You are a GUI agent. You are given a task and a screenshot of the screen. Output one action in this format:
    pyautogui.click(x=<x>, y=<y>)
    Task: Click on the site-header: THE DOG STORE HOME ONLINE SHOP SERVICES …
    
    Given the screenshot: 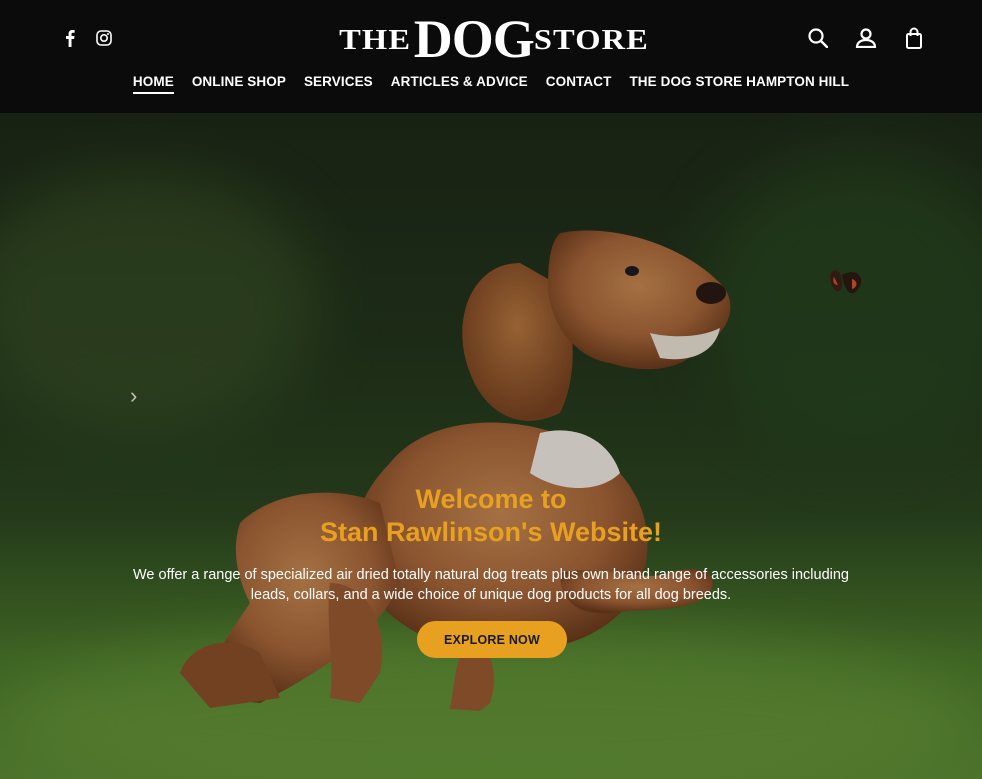 What is the action you would take?
    pyautogui.click(x=491, y=56)
    